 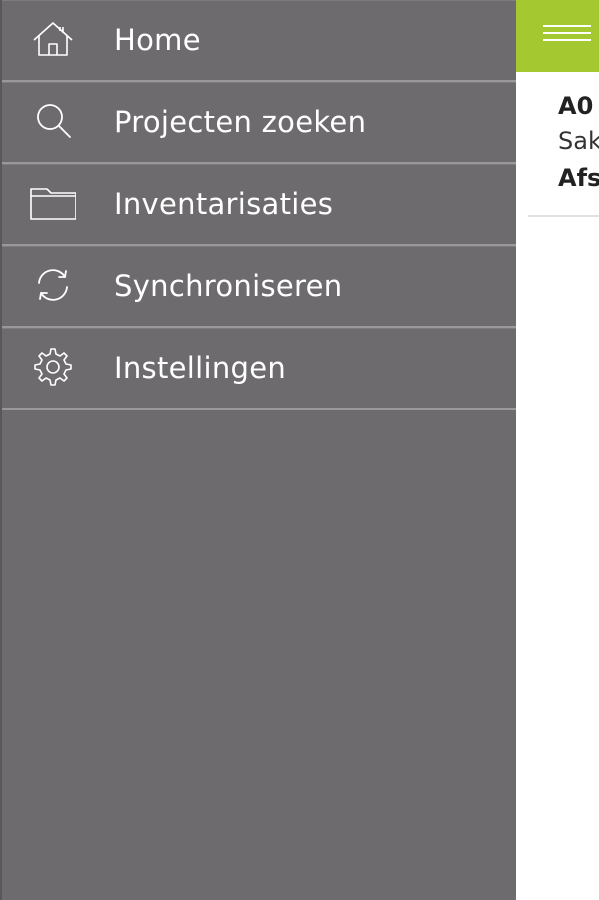 What do you see at coordinates (157, 40) in the screenshot?
I see `menu-item-label: Home` at bounding box center [157, 40].